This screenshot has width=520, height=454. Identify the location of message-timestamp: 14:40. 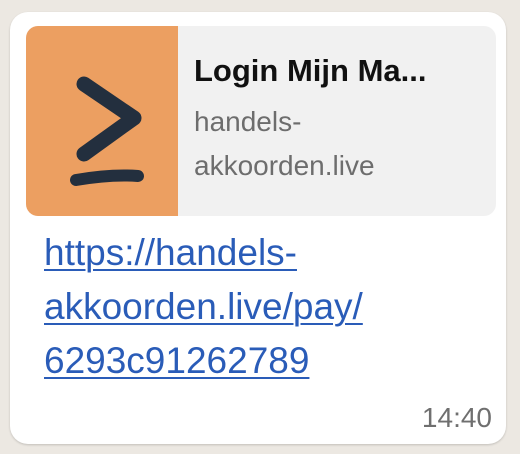
(456, 417).